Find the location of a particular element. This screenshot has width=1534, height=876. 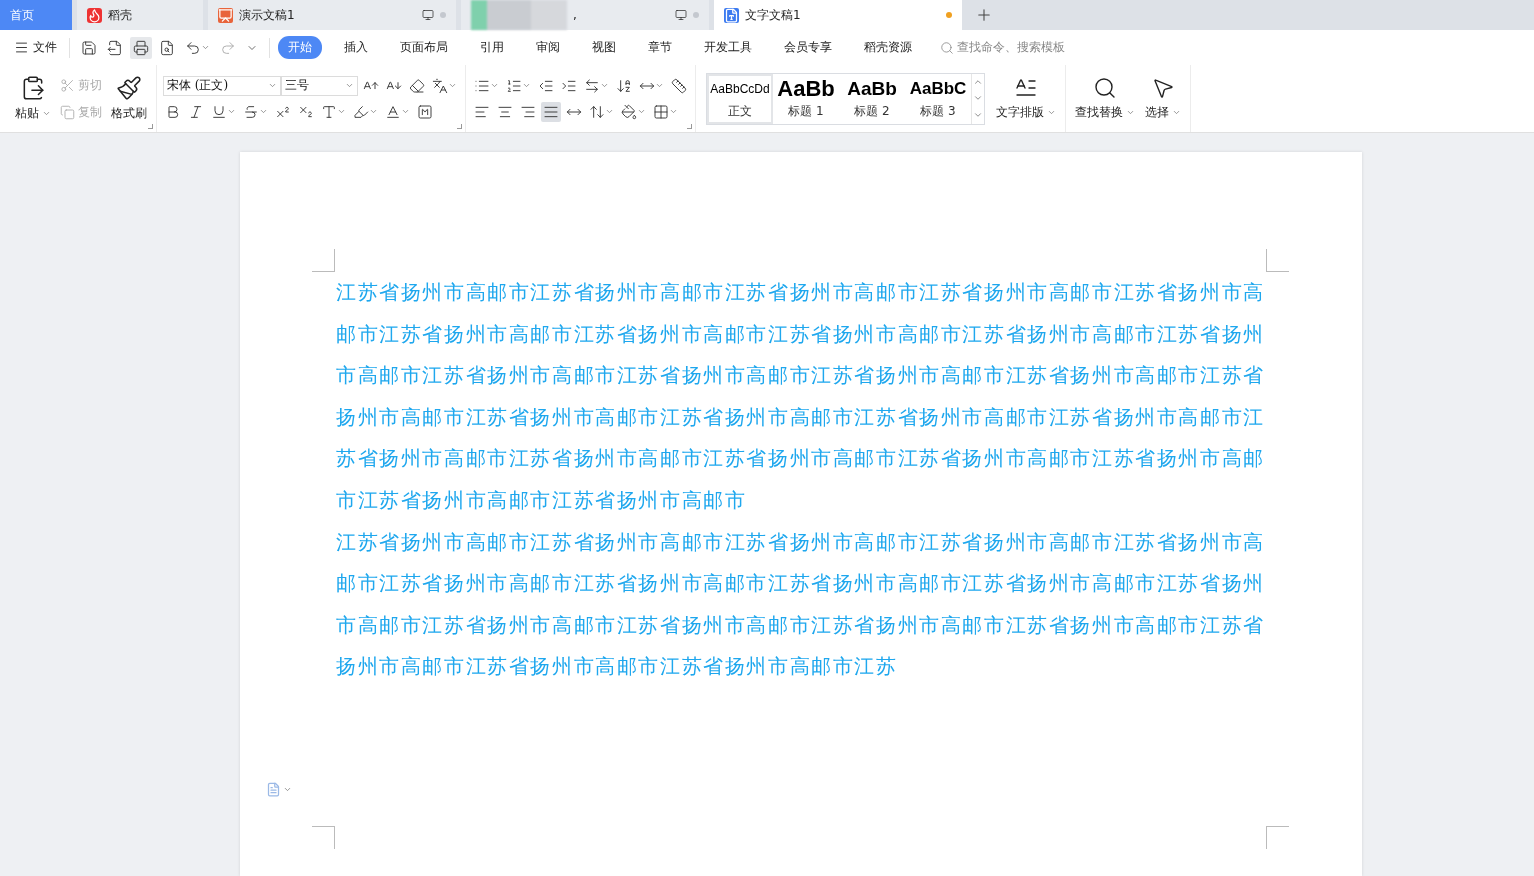

character-border-icon is located at coordinates (425, 111).